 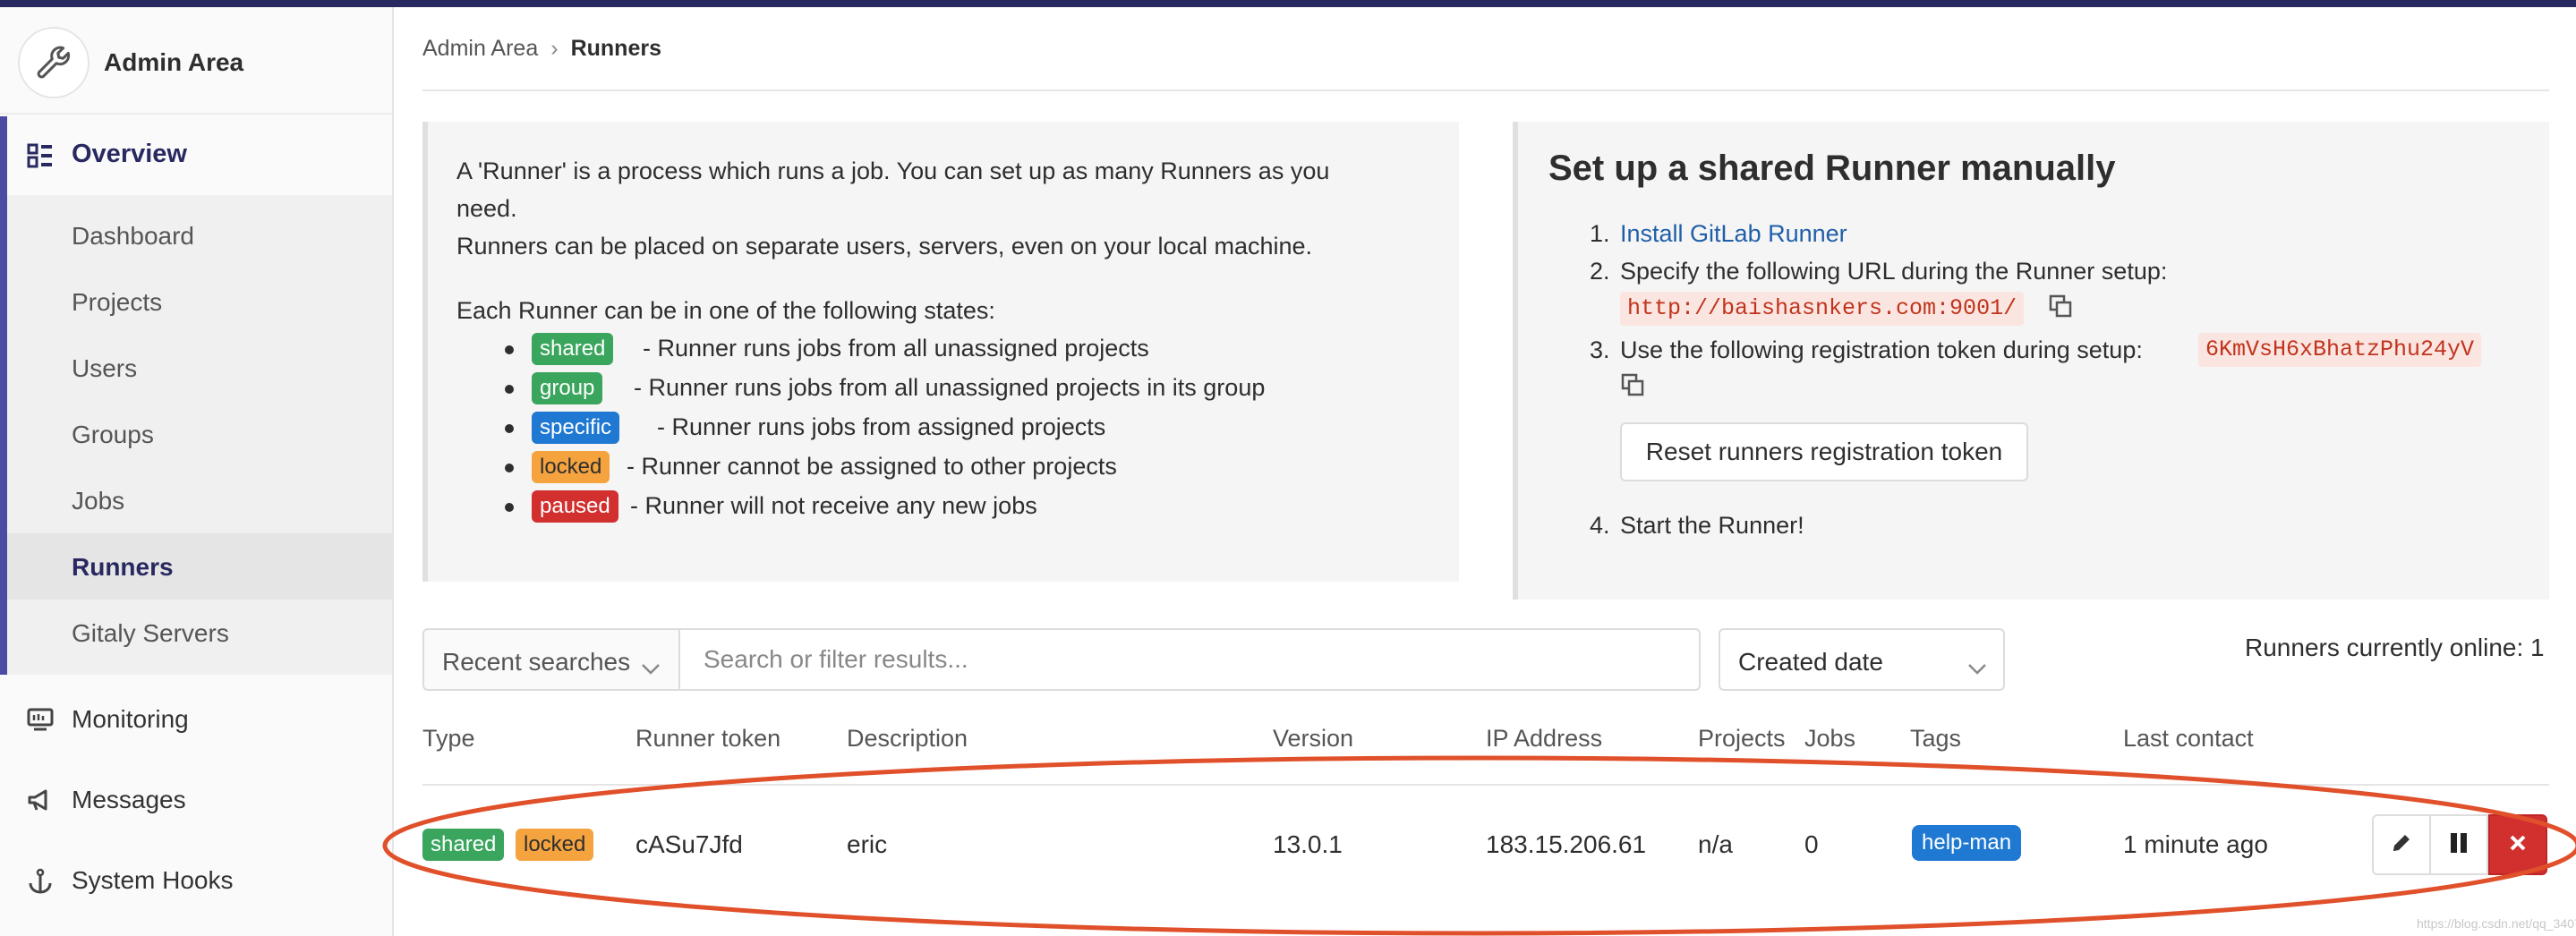 What do you see at coordinates (689, 845) in the screenshot?
I see `runner-token-link: cASu7Jfd` at bounding box center [689, 845].